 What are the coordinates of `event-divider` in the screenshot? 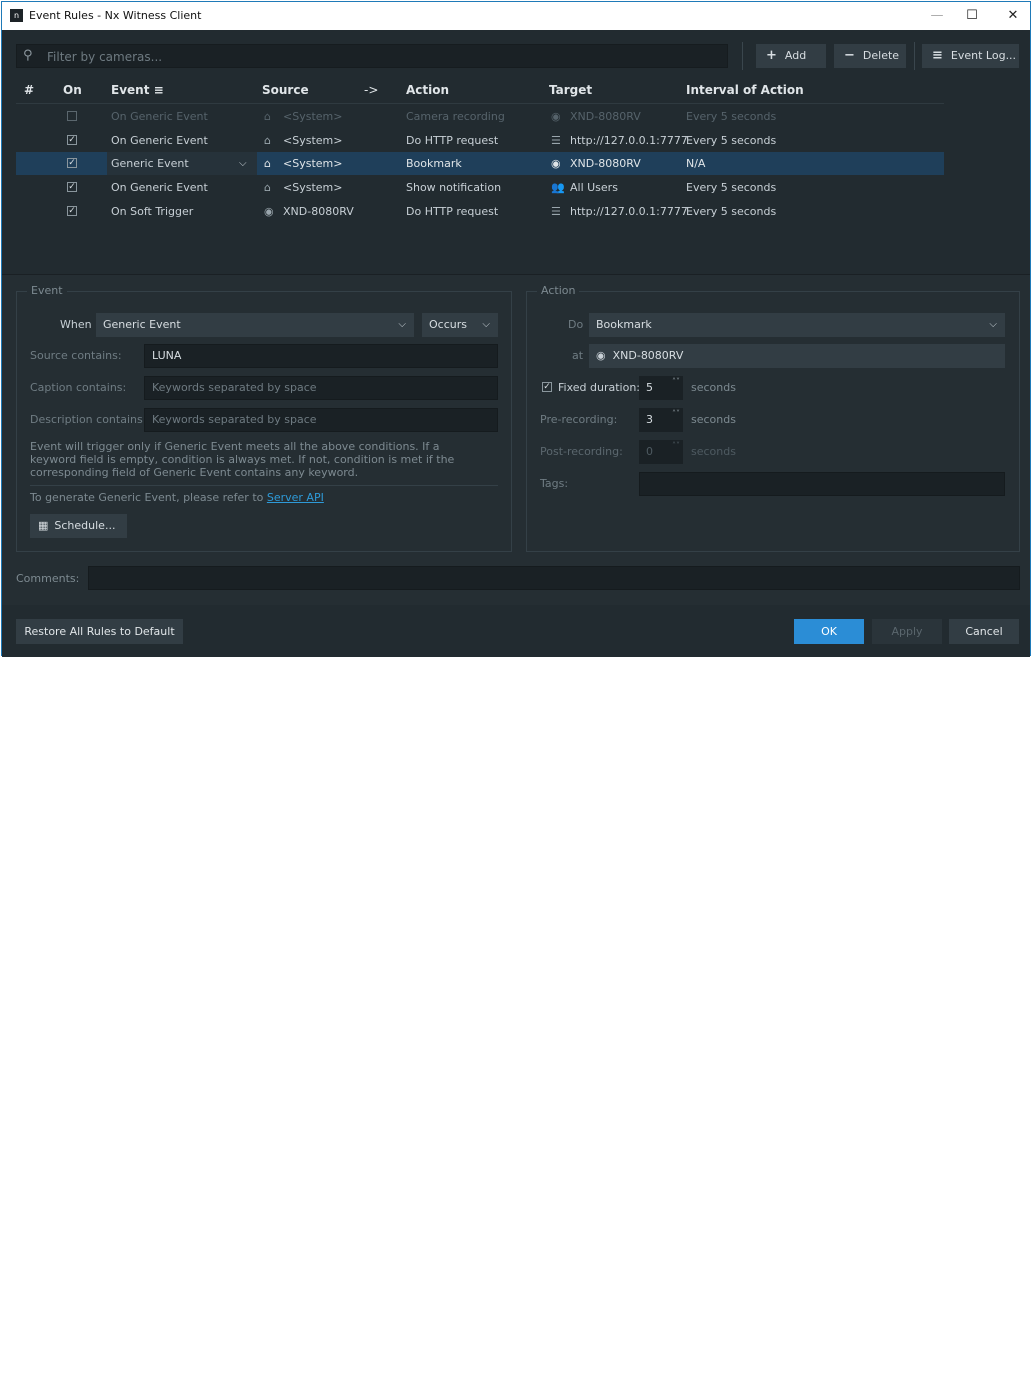 It's located at (264, 485).